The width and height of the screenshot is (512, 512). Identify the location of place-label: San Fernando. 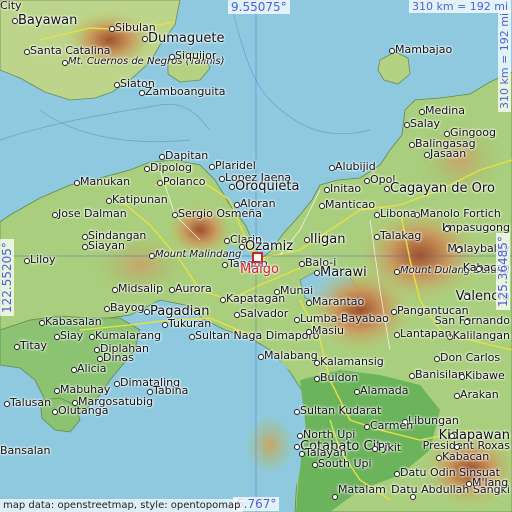
(472, 320).